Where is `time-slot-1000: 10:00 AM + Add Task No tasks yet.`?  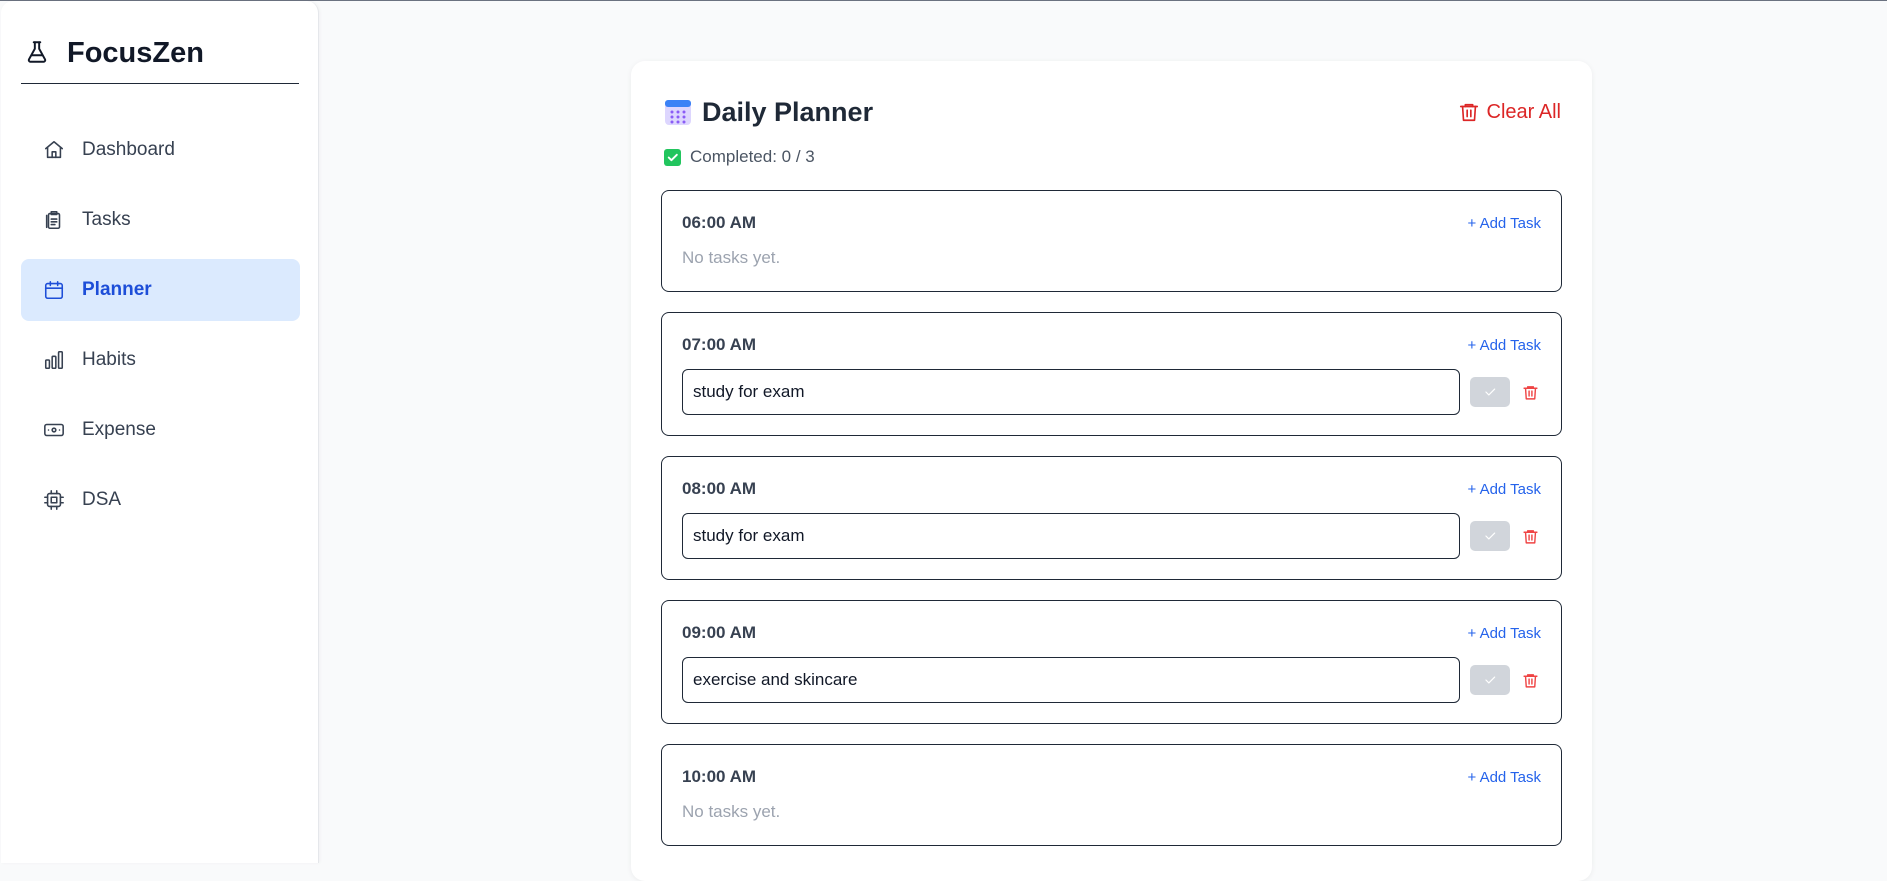
time-slot-1000: 10:00 AM + Add Task No tasks yet. is located at coordinates (1111, 795).